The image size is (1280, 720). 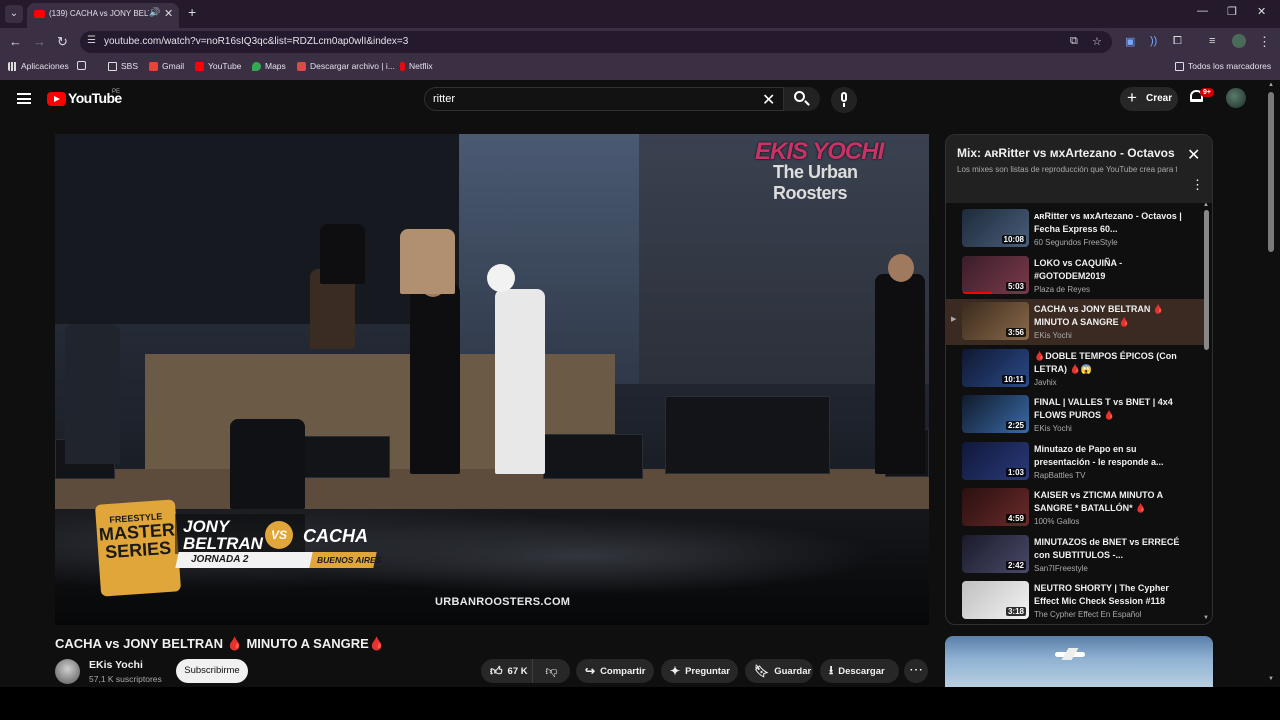 I want to click on city-label: BUENOS AIRES, so click(x=349, y=560).